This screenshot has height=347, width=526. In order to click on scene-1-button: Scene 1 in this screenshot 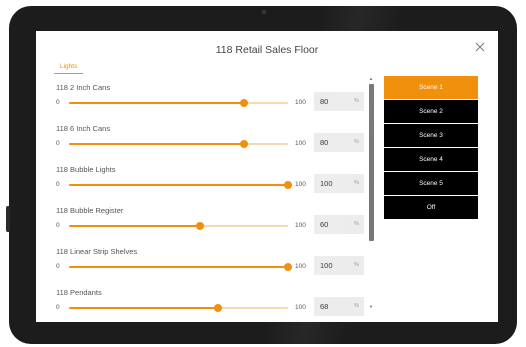, I will do `click(431, 87)`.